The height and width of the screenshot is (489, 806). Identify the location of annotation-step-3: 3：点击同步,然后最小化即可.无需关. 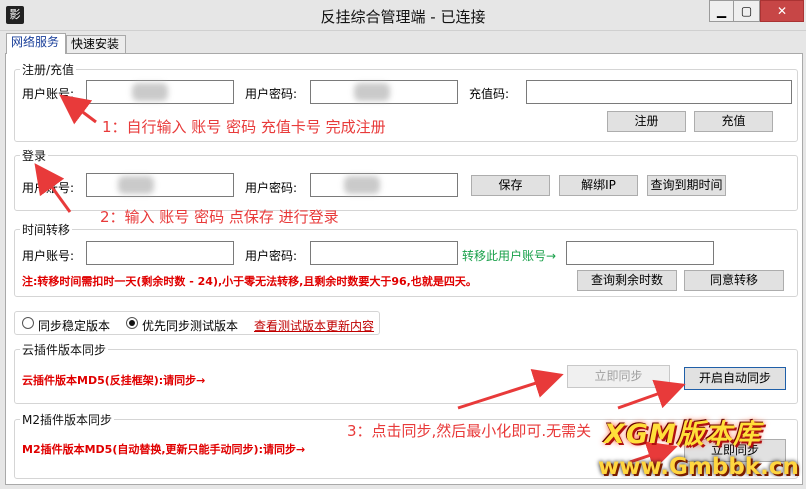
(469, 431).